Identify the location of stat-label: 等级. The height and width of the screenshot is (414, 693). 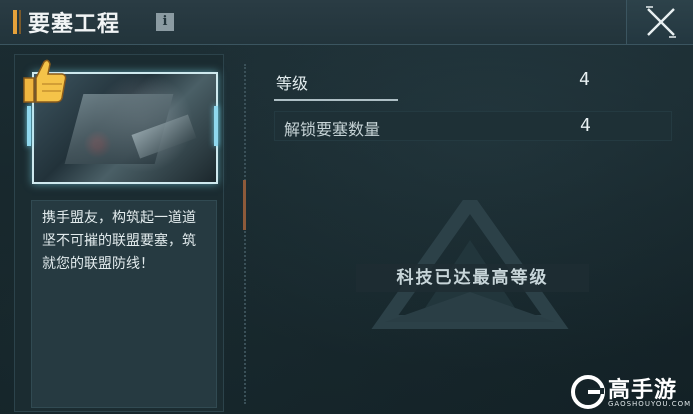
(292, 83).